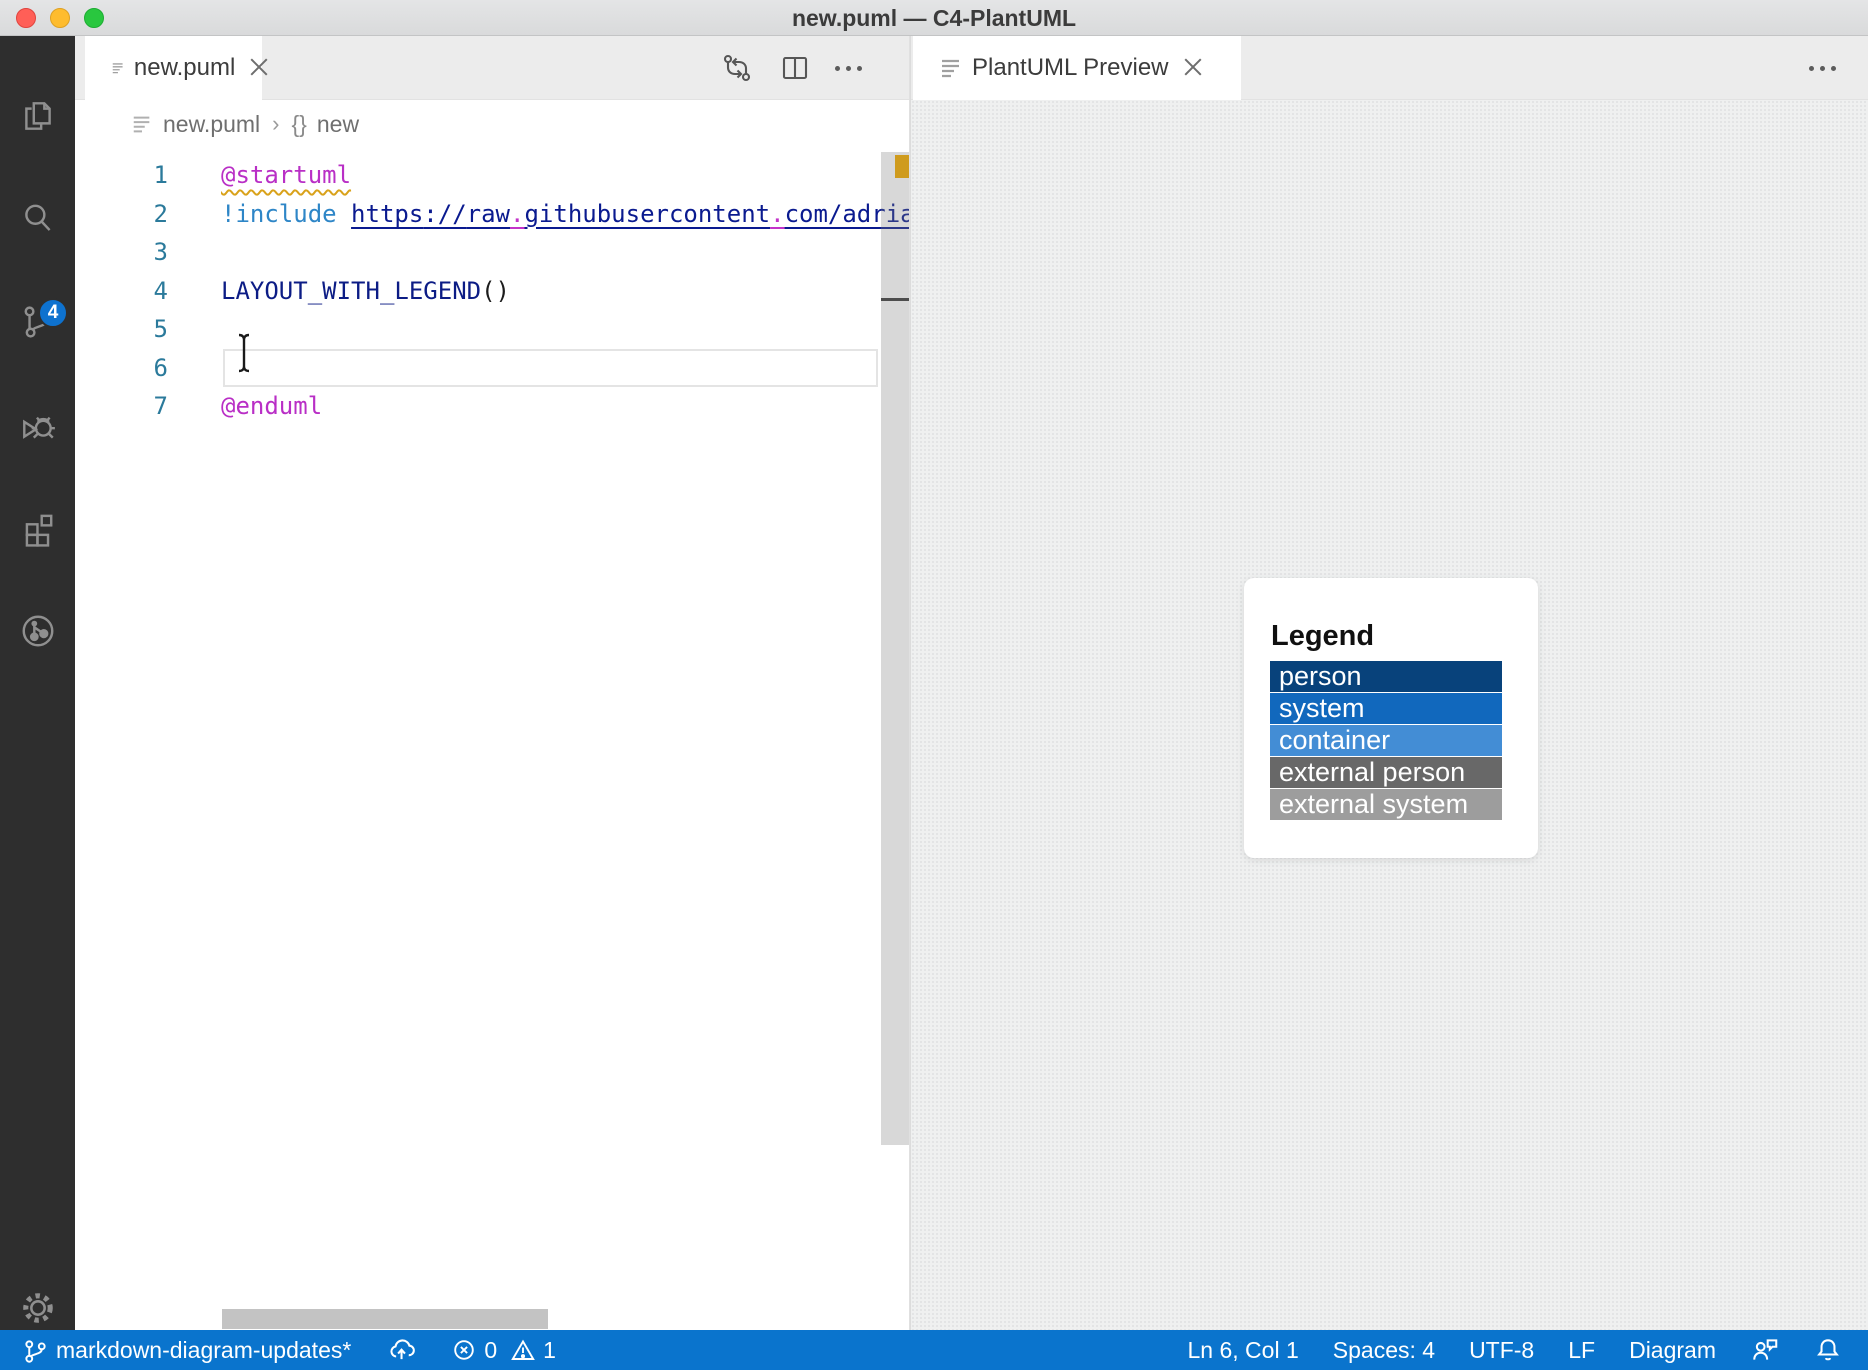  I want to click on token-startuml: @startuml, so click(286, 175).